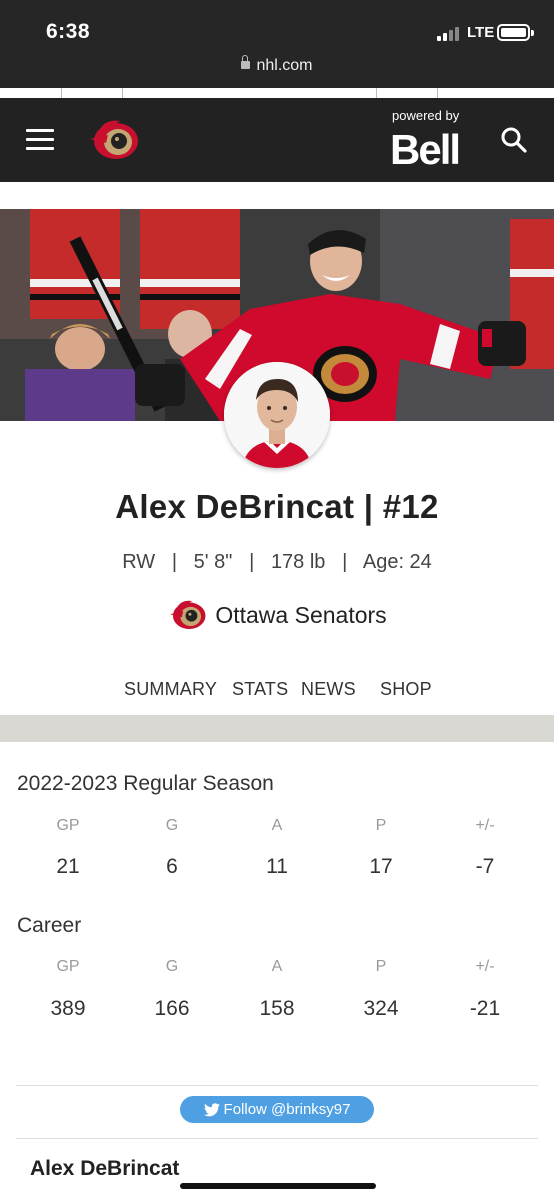 This screenshot has height=1200, width=554. I want to click on powered-by-label: powered by, so click(426, 115).